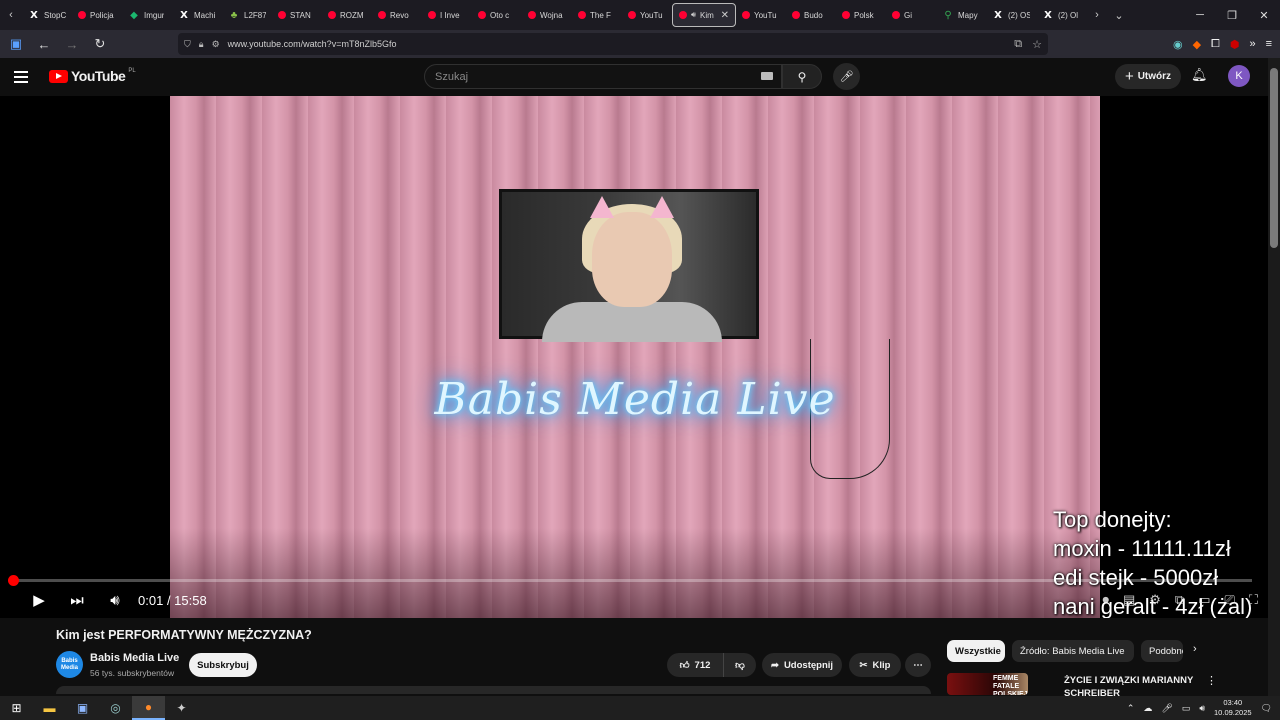 Image resolution: width=1280 pixels, height=720 pixels. Describe the element at coordinates (911, 15) in the screenshot. I see `browser-tab: Gi` at that location.